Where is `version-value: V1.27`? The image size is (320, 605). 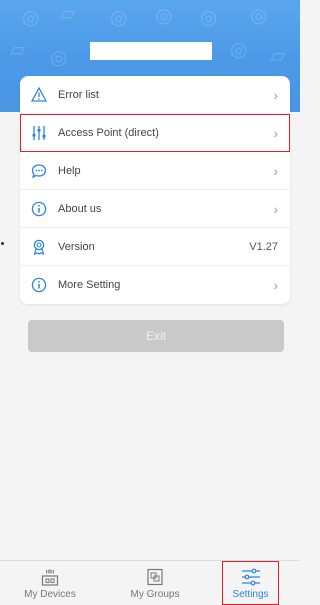
version-value: V1.27 is located at coordinates (263, 246).